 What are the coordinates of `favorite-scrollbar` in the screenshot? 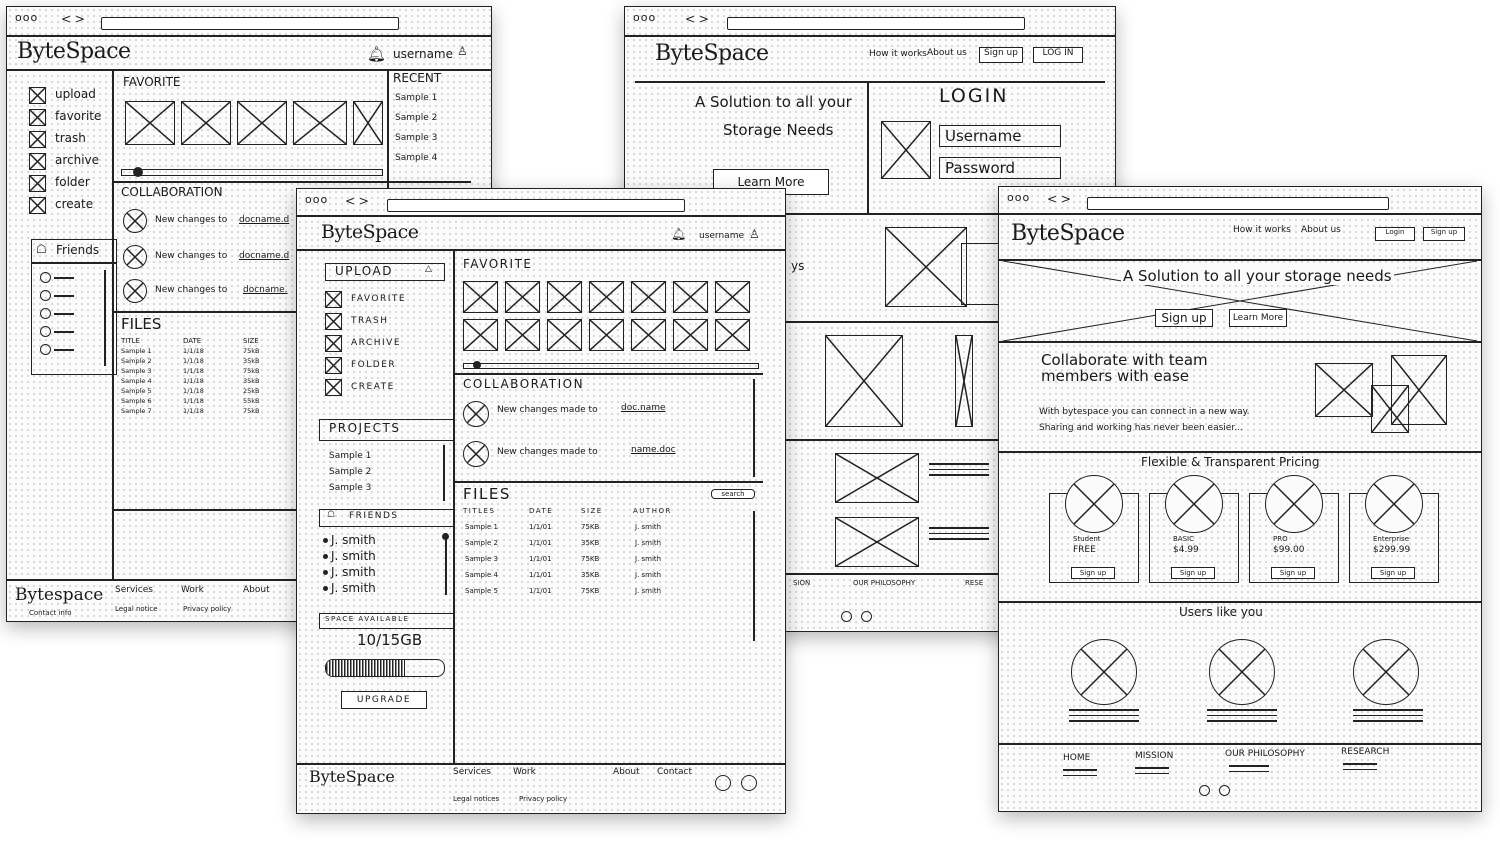 It's located at (252, 172).